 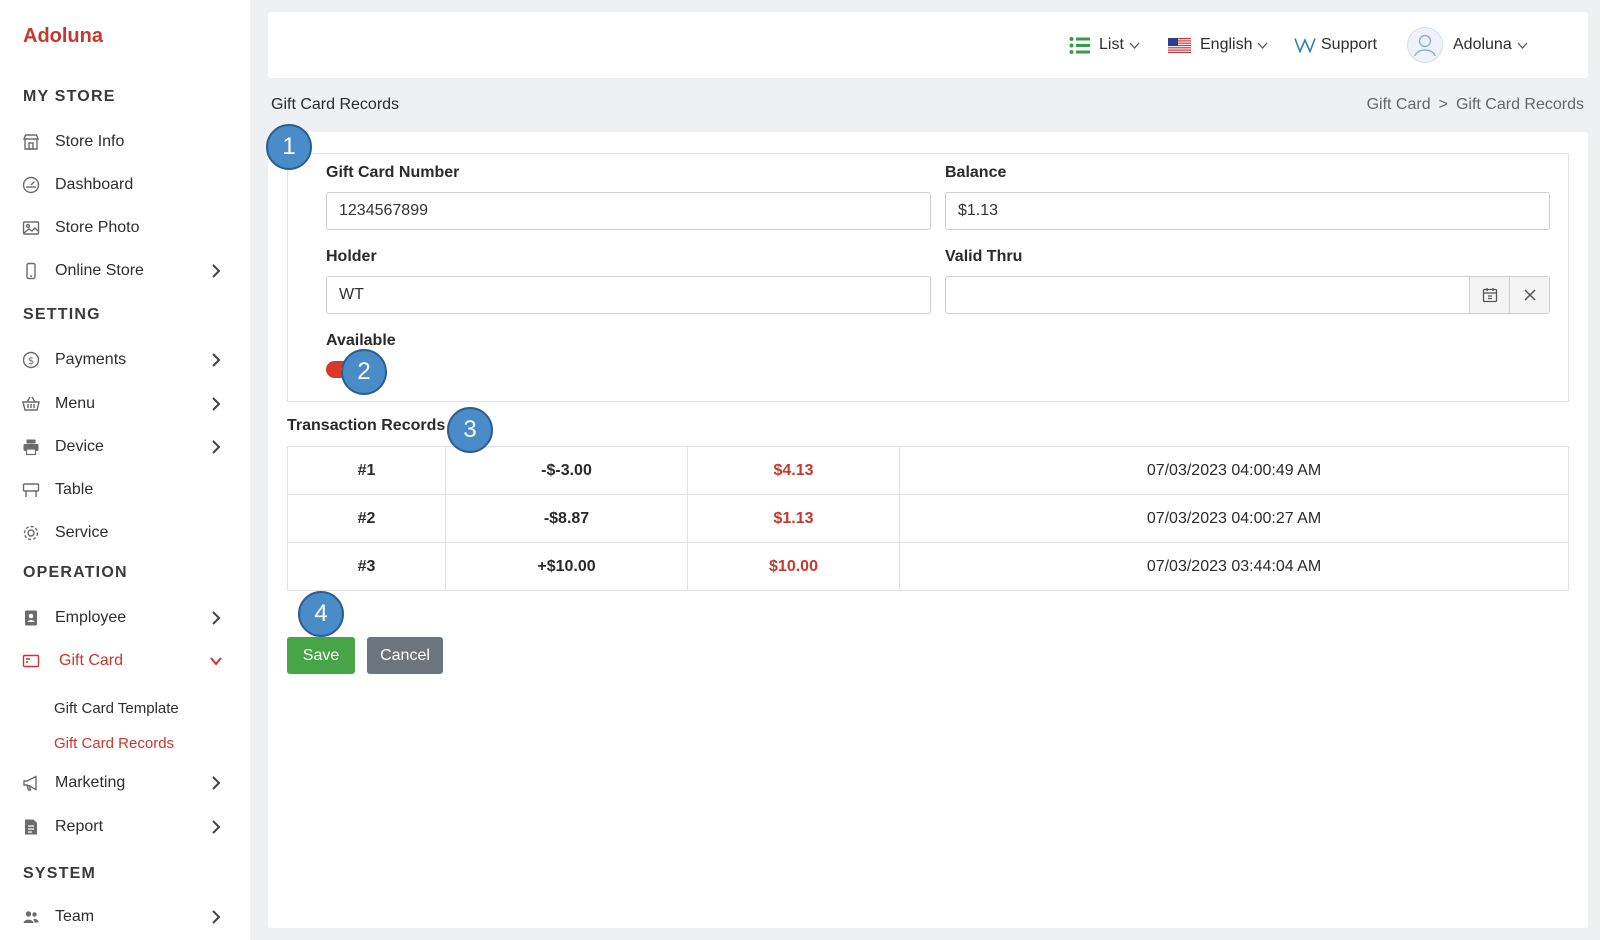 I want to click on us-flag-icon, so click(x=1179, y=45).